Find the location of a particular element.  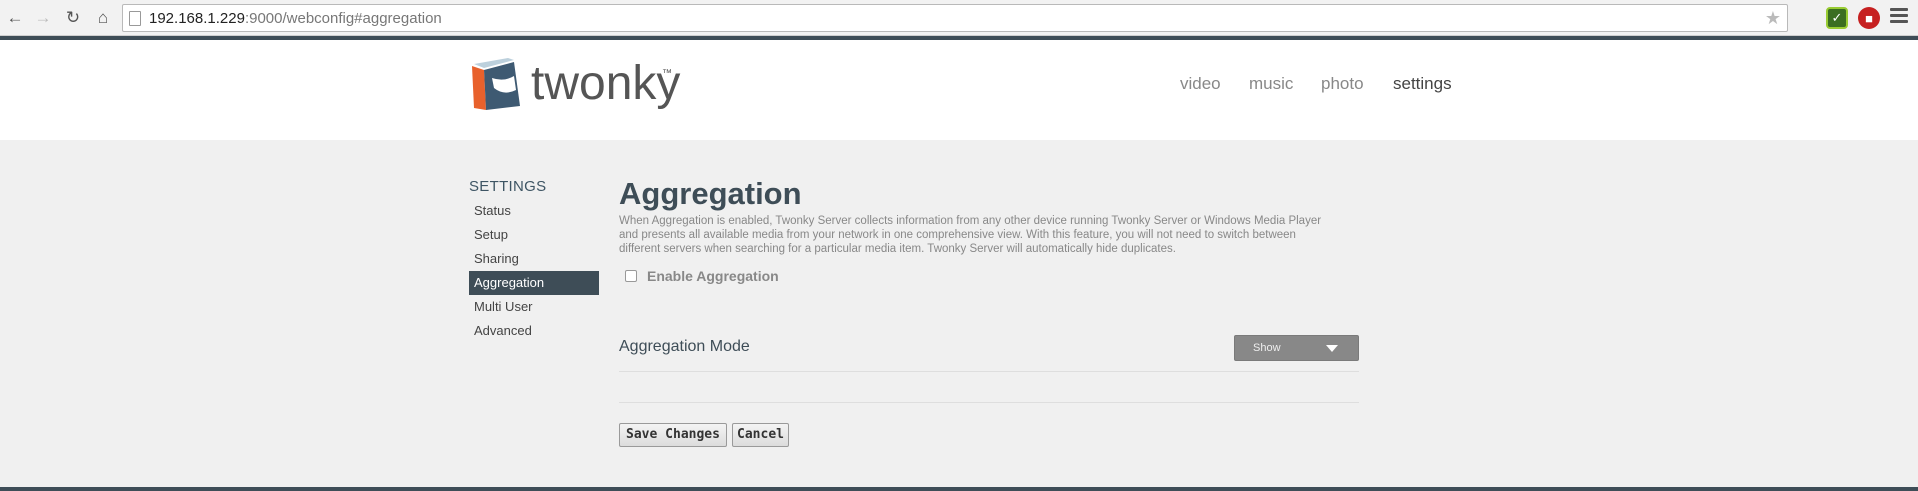

url-path: :9000/webconfig#aggregation is located at coordinates (343, 18).